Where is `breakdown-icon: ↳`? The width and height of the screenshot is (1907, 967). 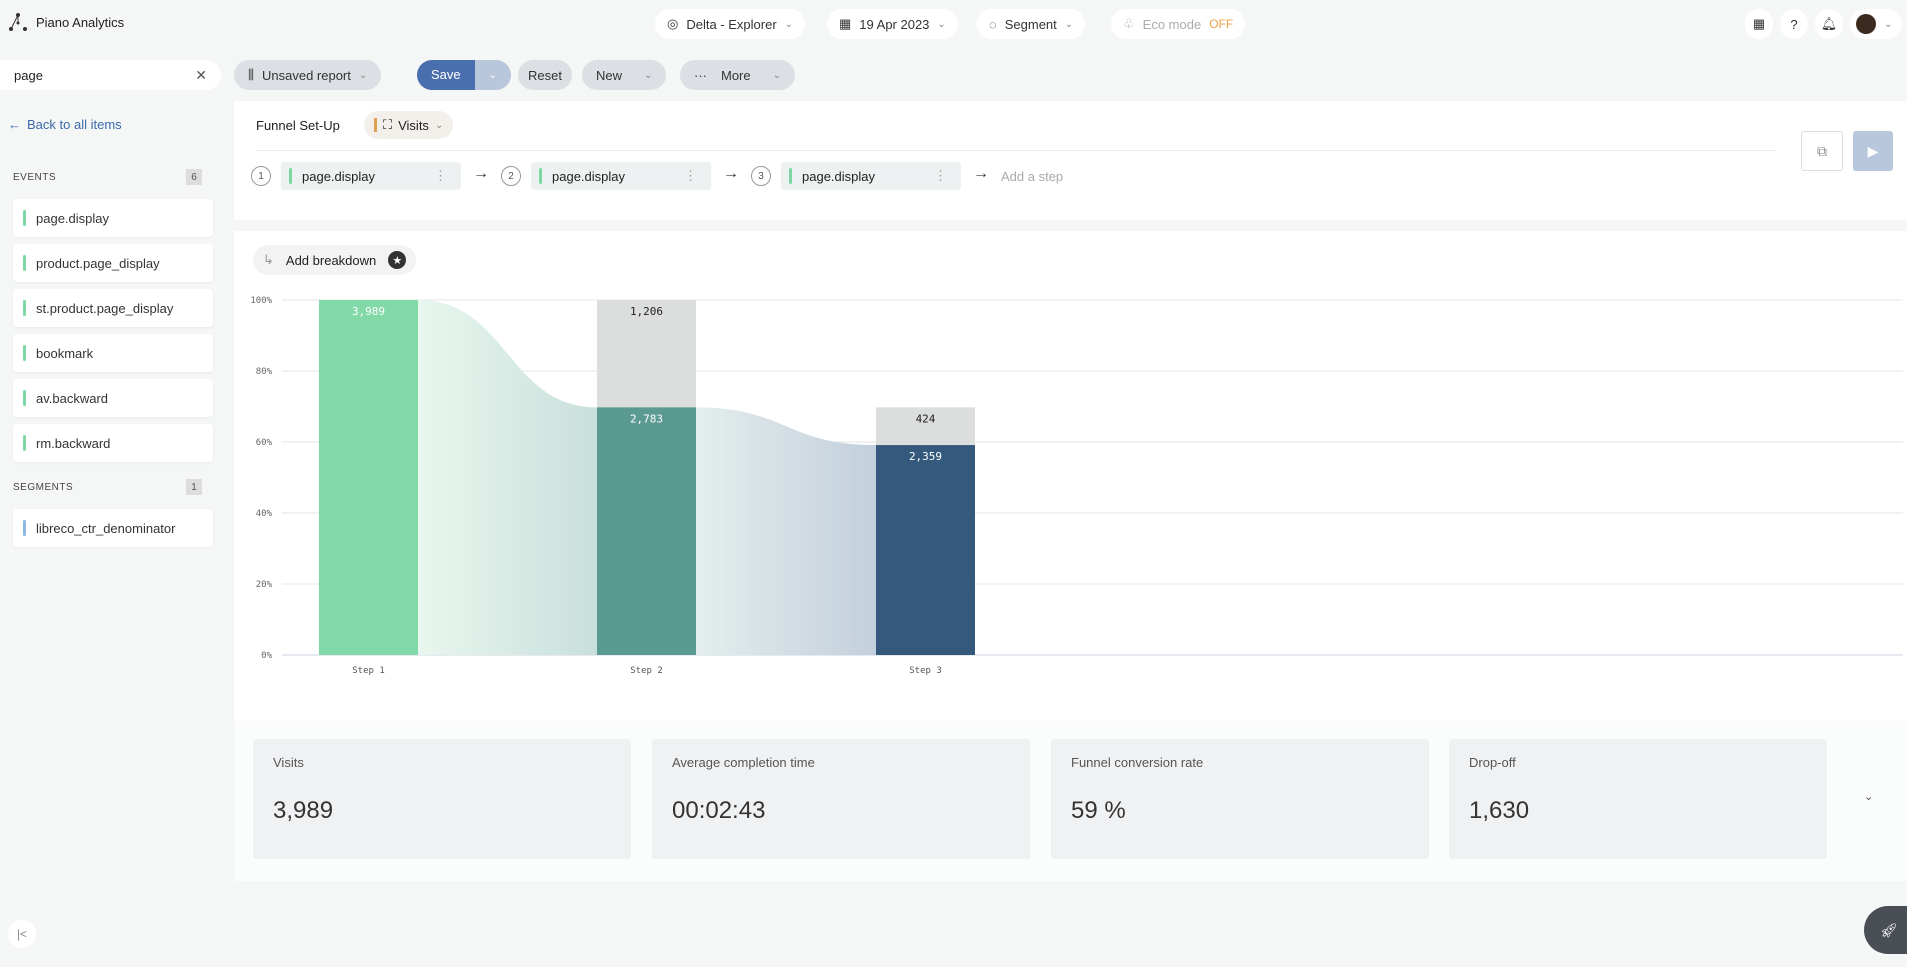 breakdown-icon: ↳ is located at coordinates (268, 259).